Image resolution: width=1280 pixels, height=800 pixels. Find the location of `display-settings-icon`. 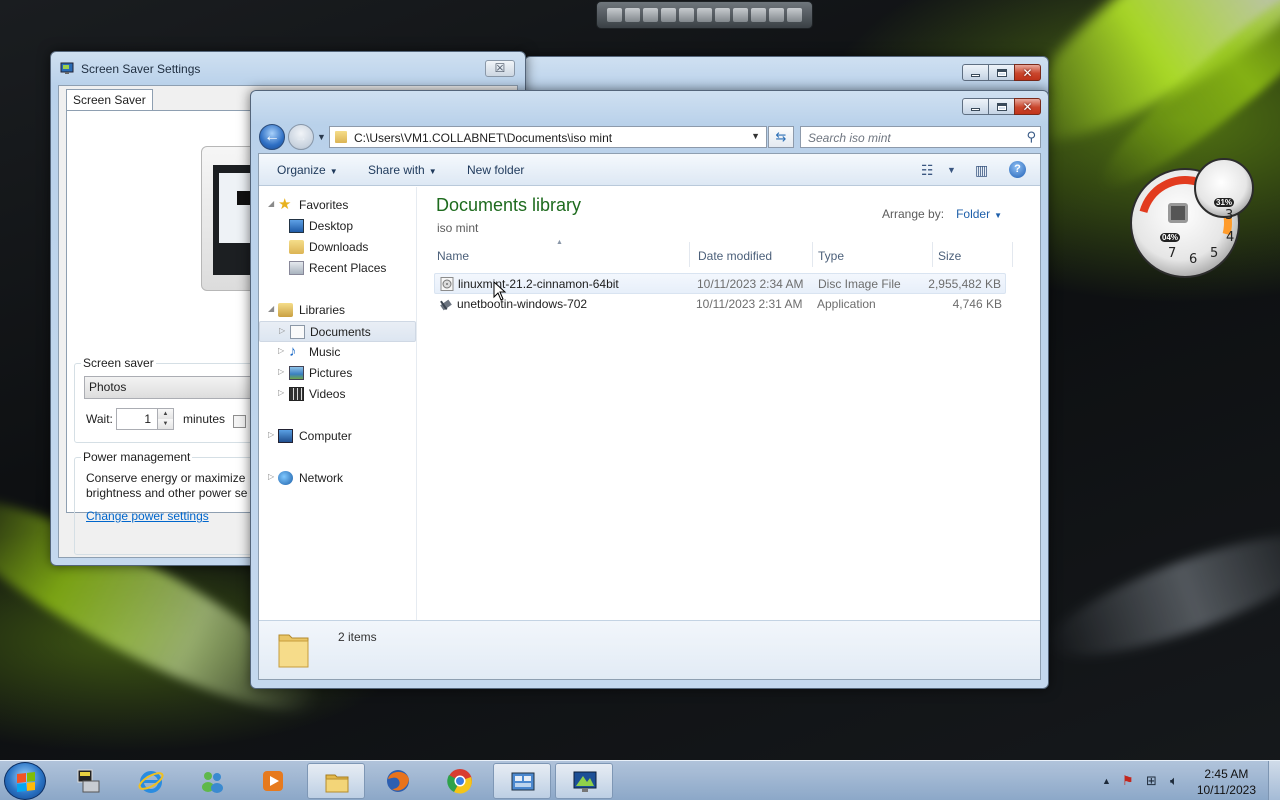

display-settings-icon is located at coordinates (585, 781).